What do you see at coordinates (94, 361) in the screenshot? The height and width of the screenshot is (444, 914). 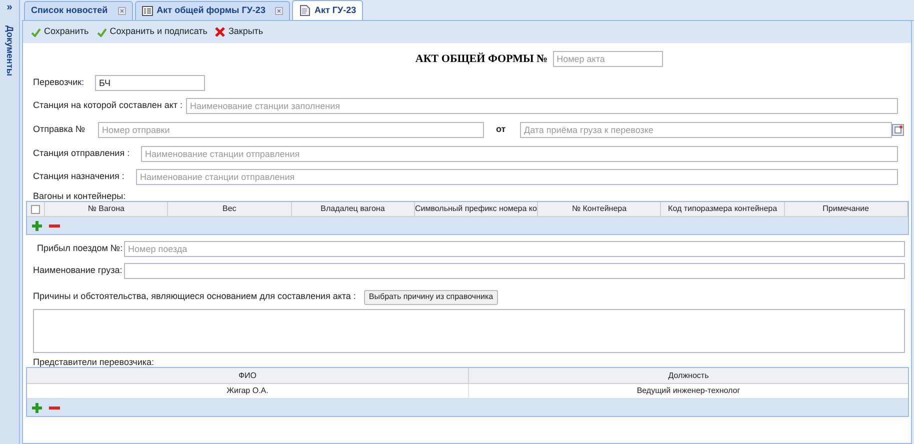 I see `section-label: Представители перевозчика:` at bounding box center [94, 361].